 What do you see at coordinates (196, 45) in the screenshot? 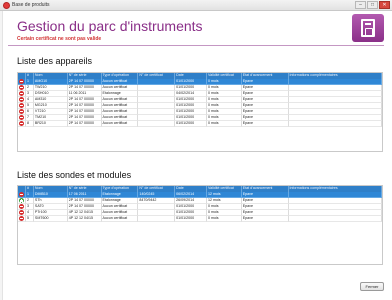
I see `header-divider` at bounding box center [196, 45].